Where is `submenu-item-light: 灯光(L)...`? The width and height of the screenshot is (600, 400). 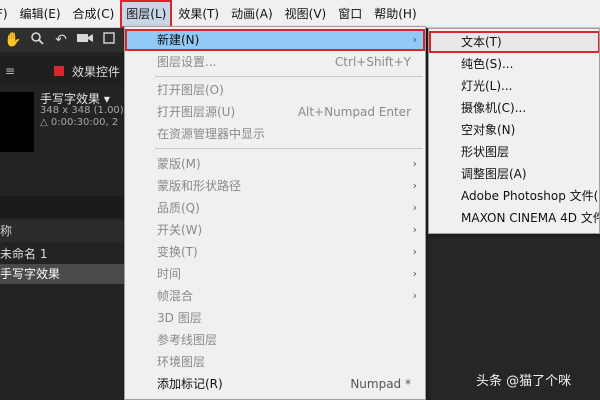
submenu-item-light: 灯光(L)... is located at coordinates (514, 86).